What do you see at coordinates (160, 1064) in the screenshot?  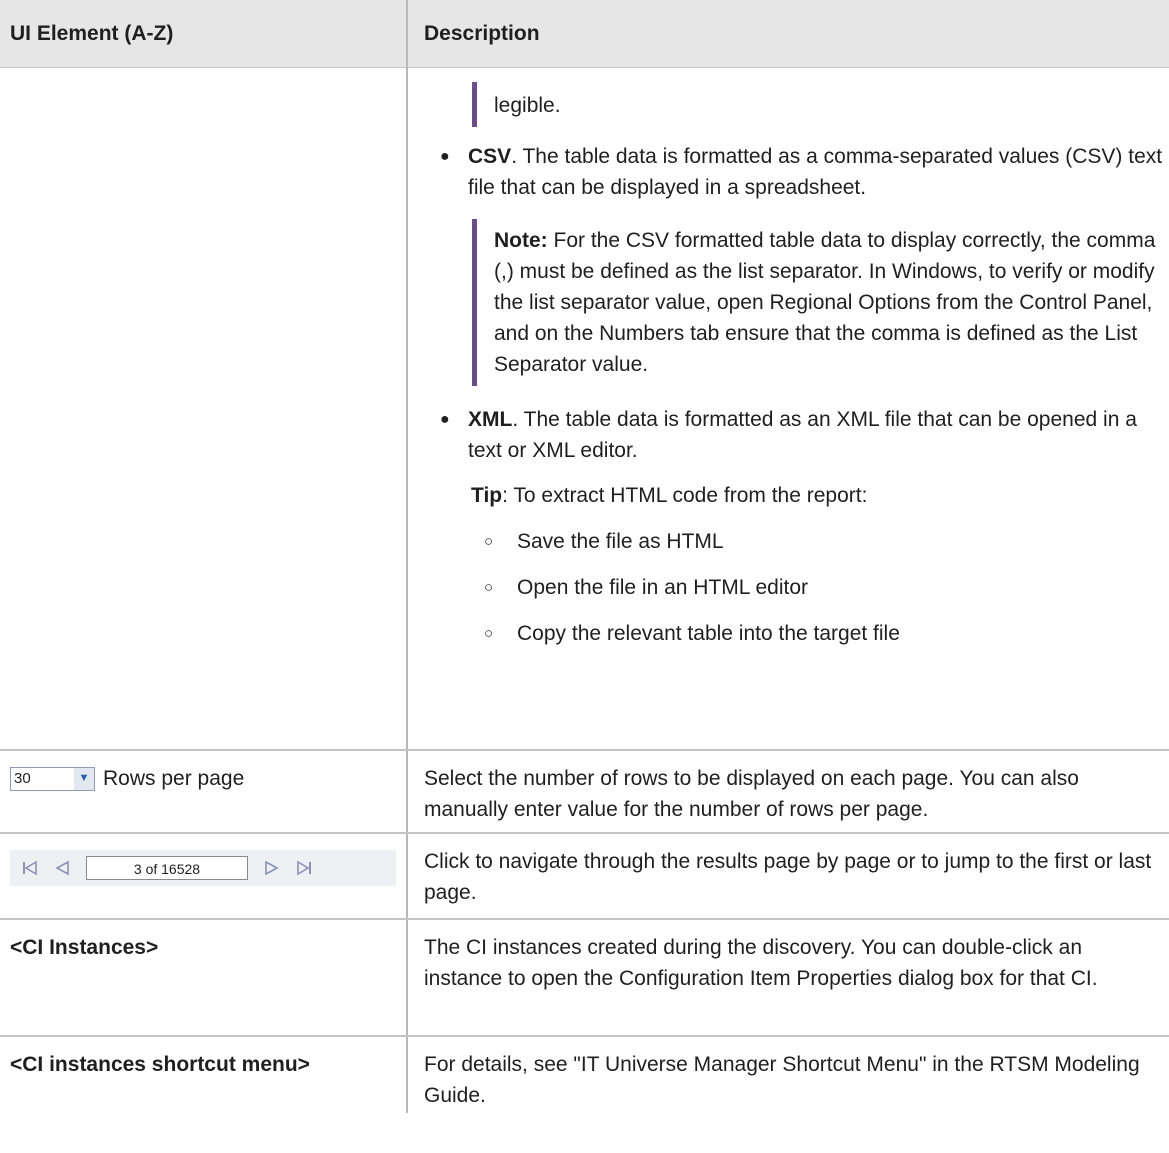 I see `ci-shortcut-menu-element: <CI instances shortcut menu>` at bounding box center [160, 1064].